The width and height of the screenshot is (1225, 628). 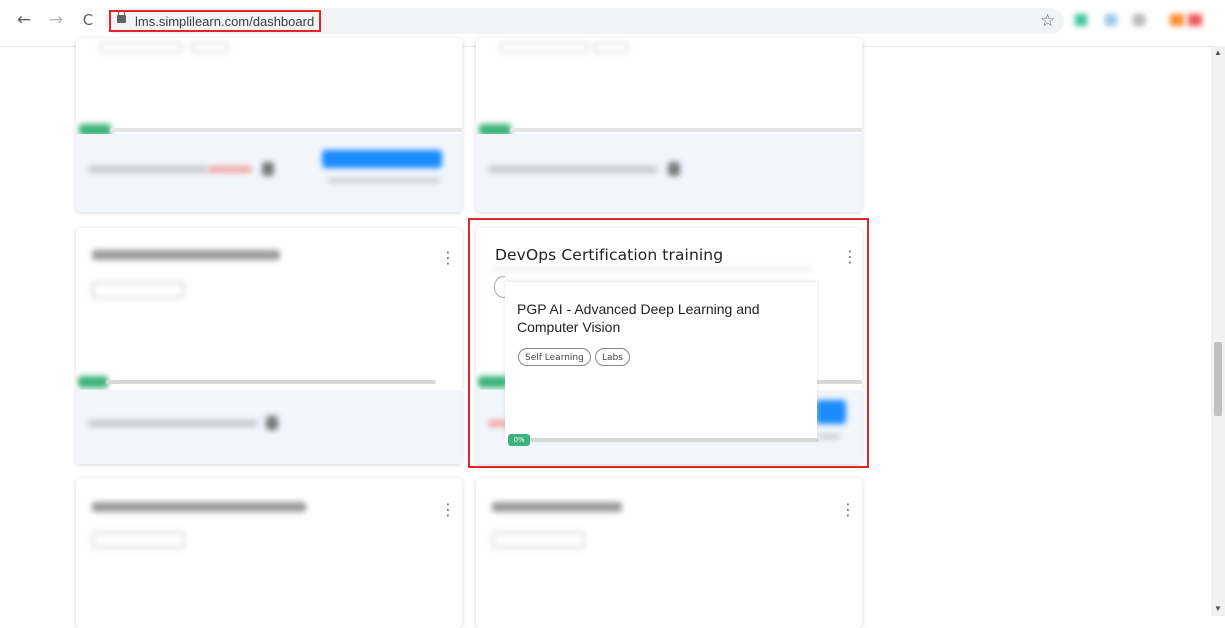 I want to click on focus-highlight-box, so click(x=668, y=343).